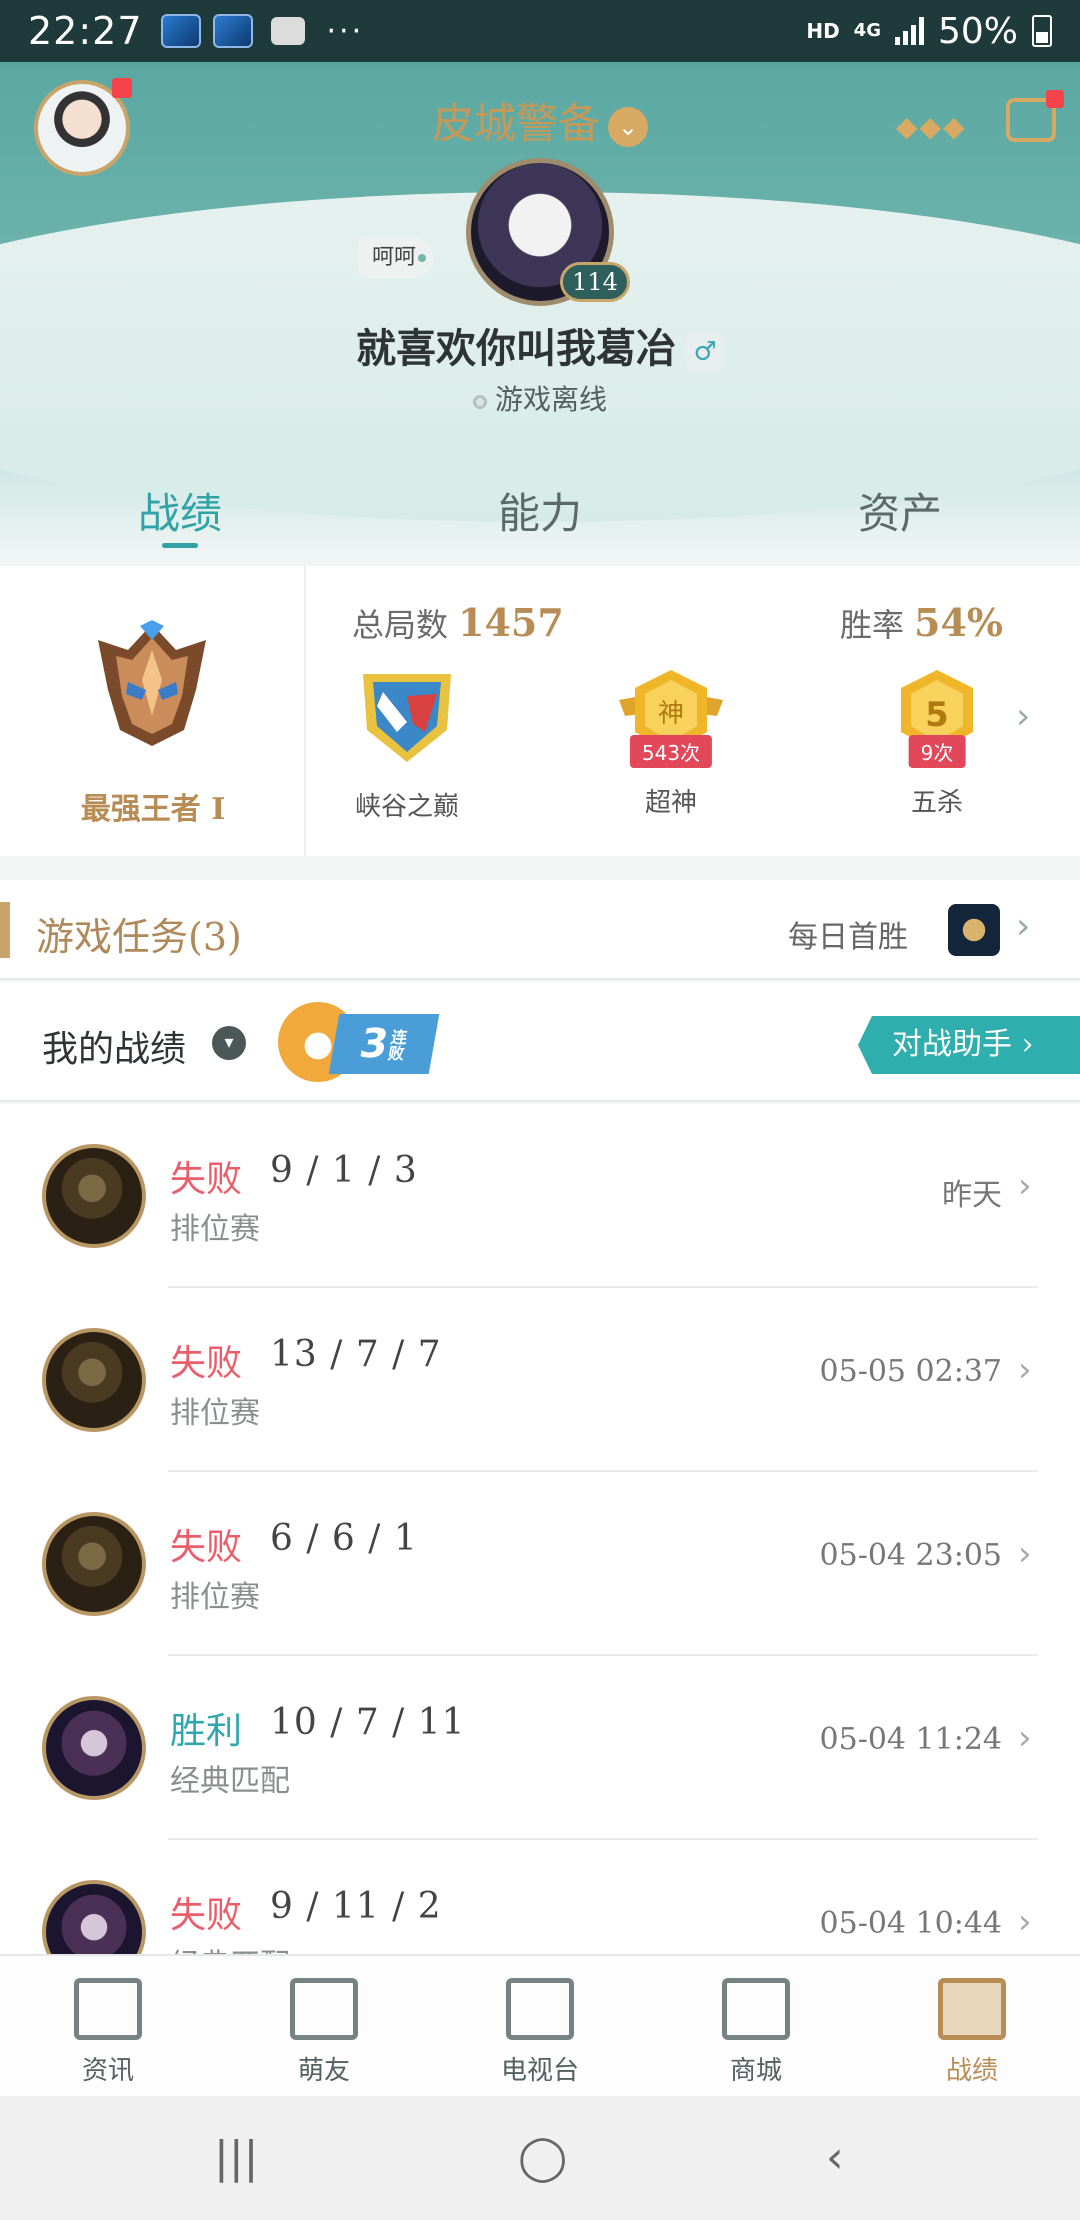  Describe the element at coordinates (670, 803) in the screenshot. I see `badge-label: 超神` at that location.